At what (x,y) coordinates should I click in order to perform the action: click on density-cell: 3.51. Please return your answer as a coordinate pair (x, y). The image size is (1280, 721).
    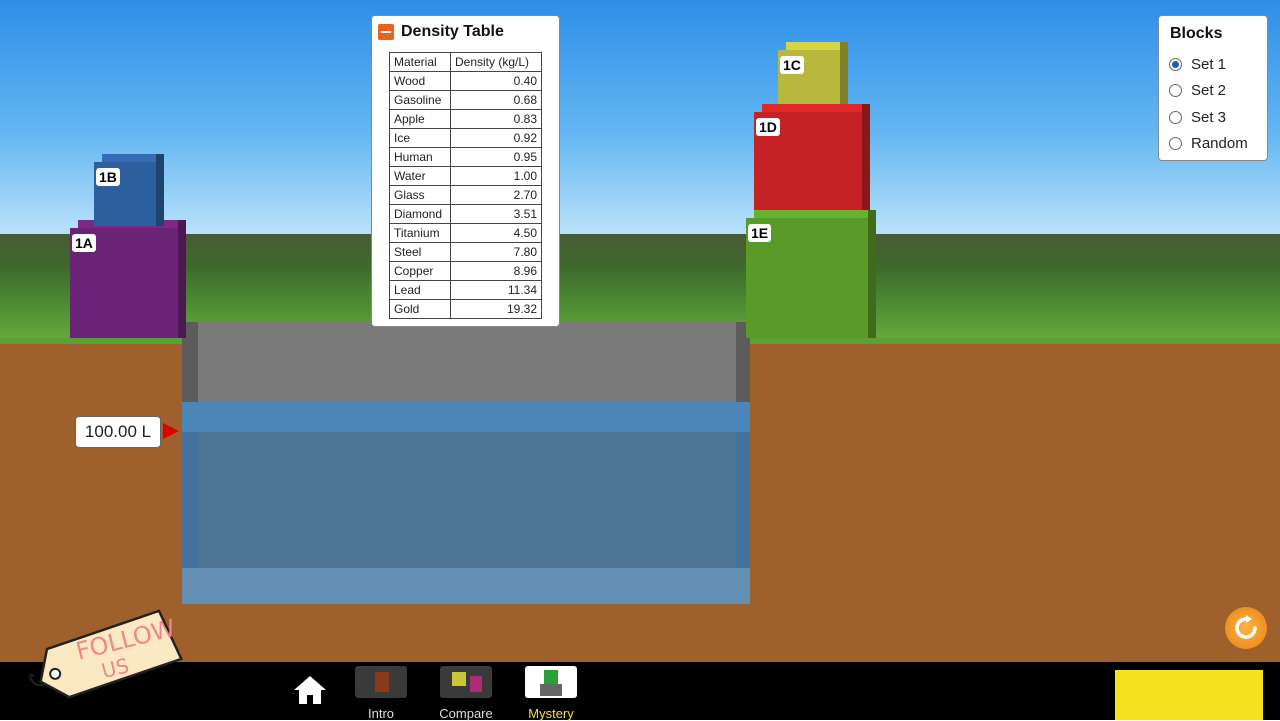
    Looking at the image, I should click on (496, 214).